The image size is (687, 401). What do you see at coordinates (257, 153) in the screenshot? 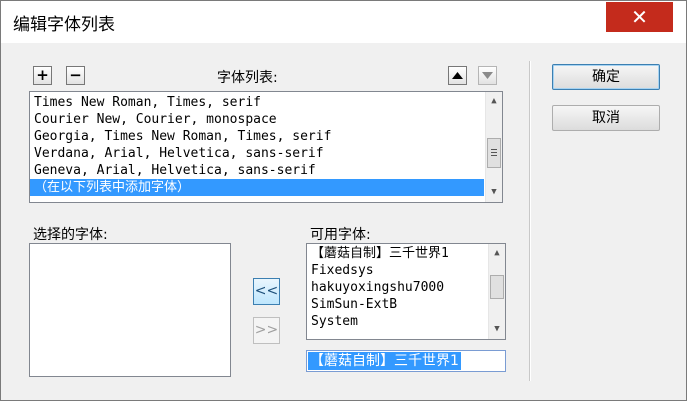
I see `font-list-item: Verdana, Arial, Helvetica, sans-serif` at bounding box center [257, 153].